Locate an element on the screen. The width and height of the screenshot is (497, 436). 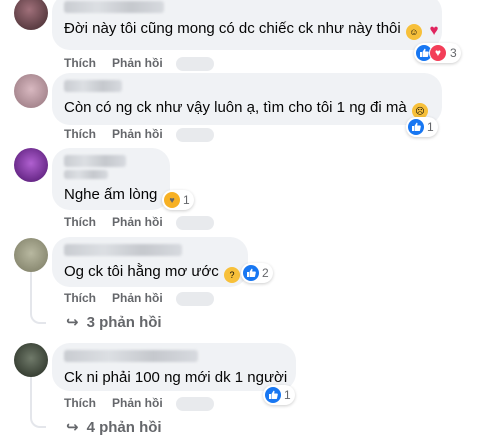
comment-text-content: Og ck tôi hằng mơ ước is located at coordinates (141, 271).